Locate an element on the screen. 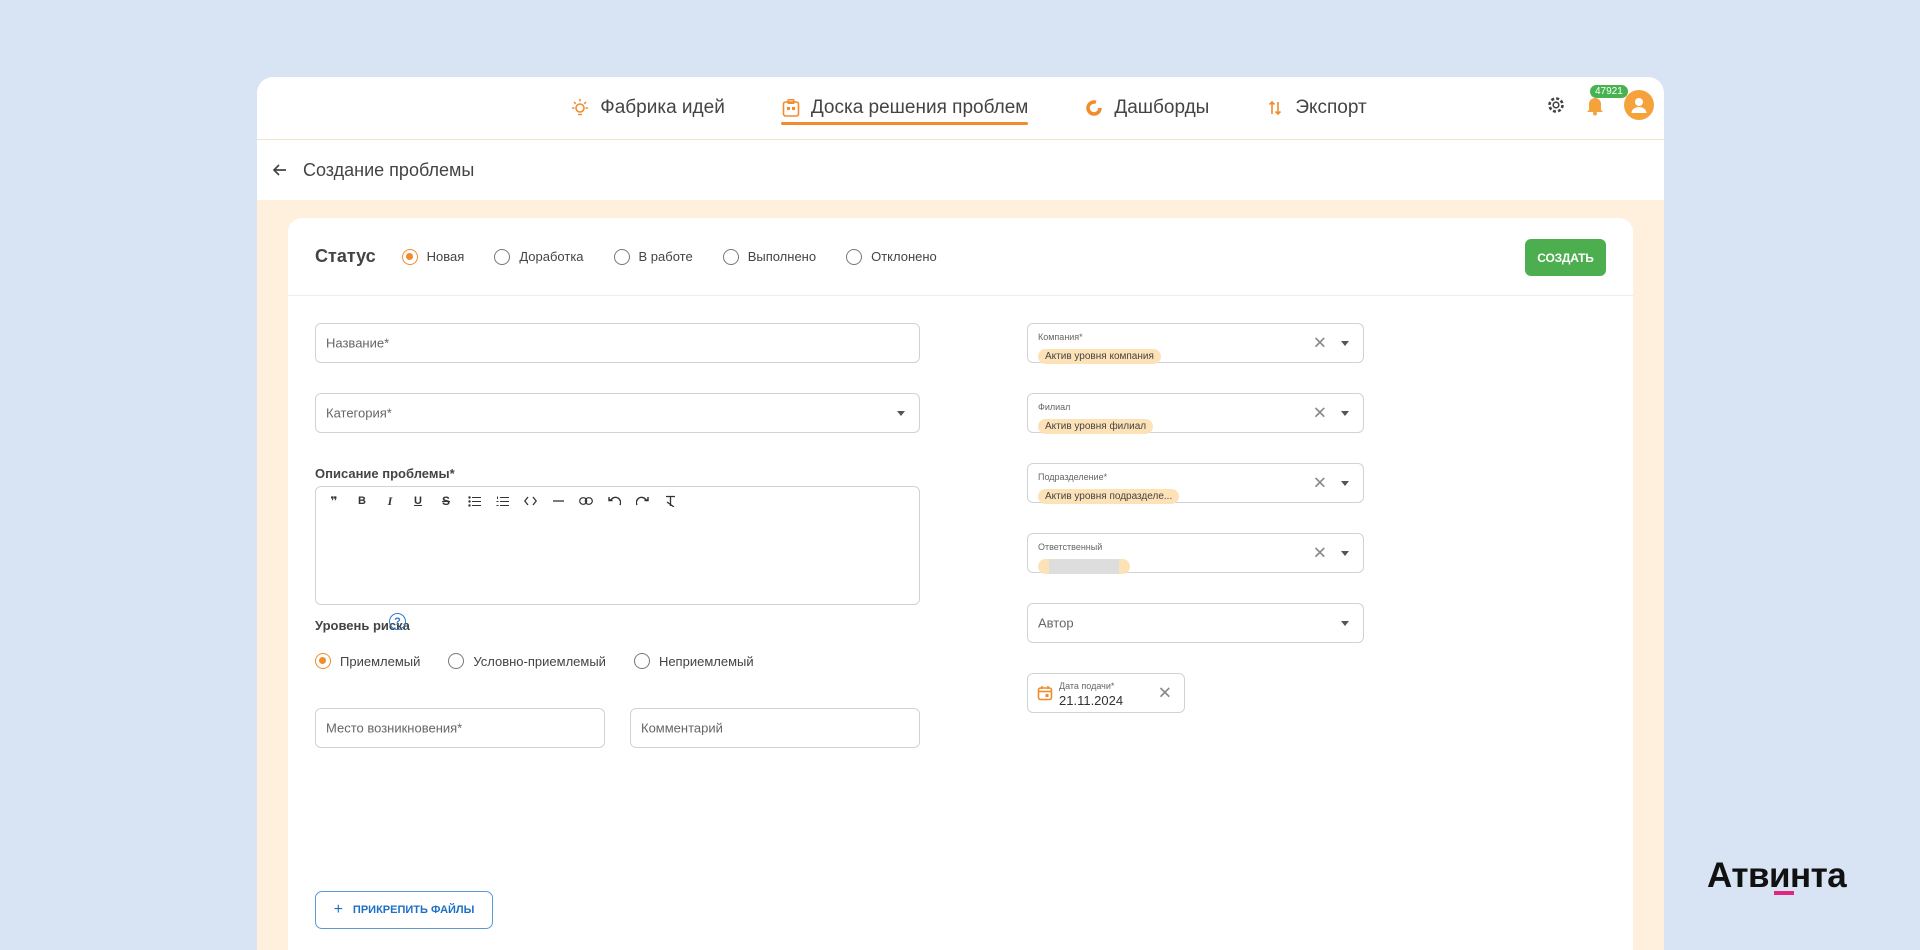 The image size is (1920, 950). link-icon is located at coordinates (586, 501).